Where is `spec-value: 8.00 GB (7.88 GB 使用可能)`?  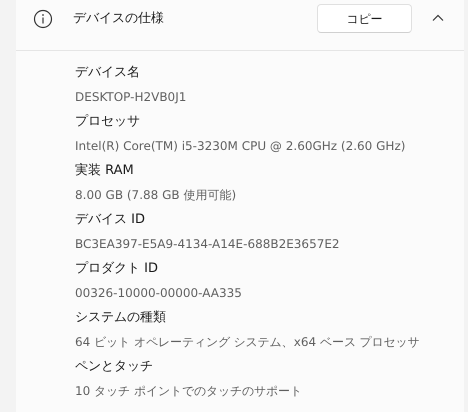
spec-value: 8.00 GB (7.88 GB 使用可能) is located at coordinates (156, 195).